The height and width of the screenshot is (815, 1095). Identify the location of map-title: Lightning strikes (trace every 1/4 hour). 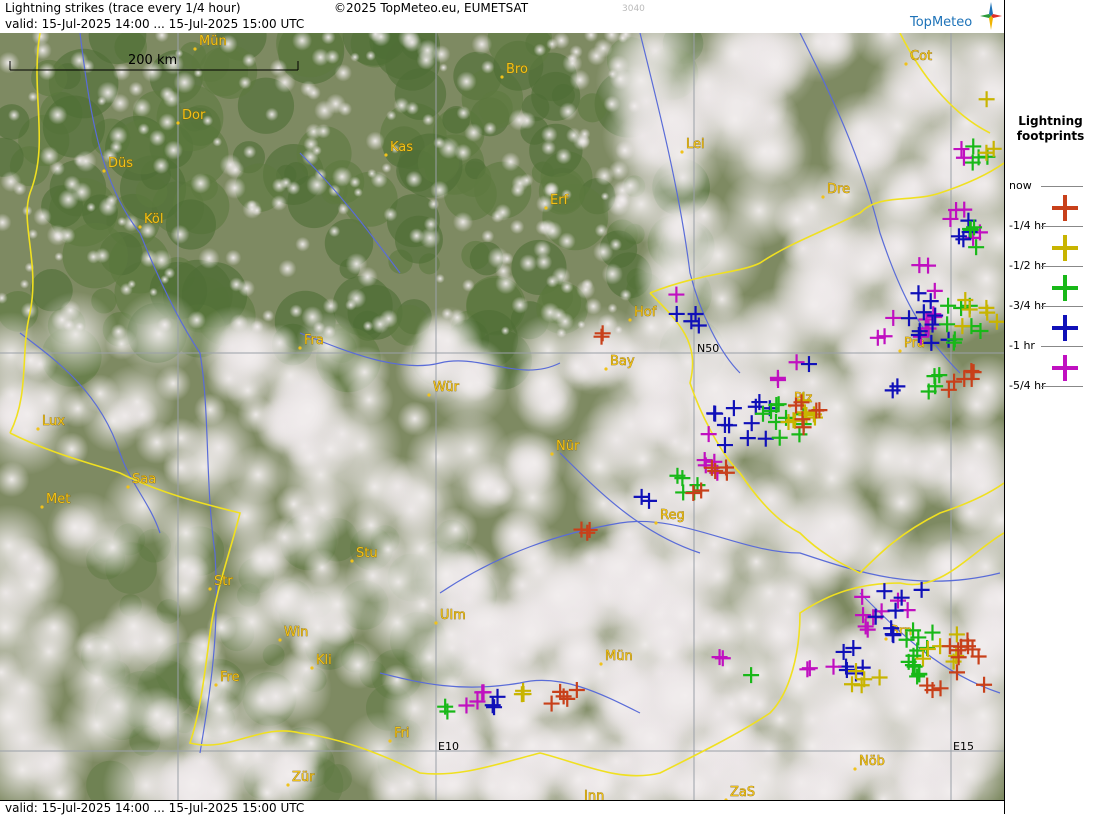
(123, 8).